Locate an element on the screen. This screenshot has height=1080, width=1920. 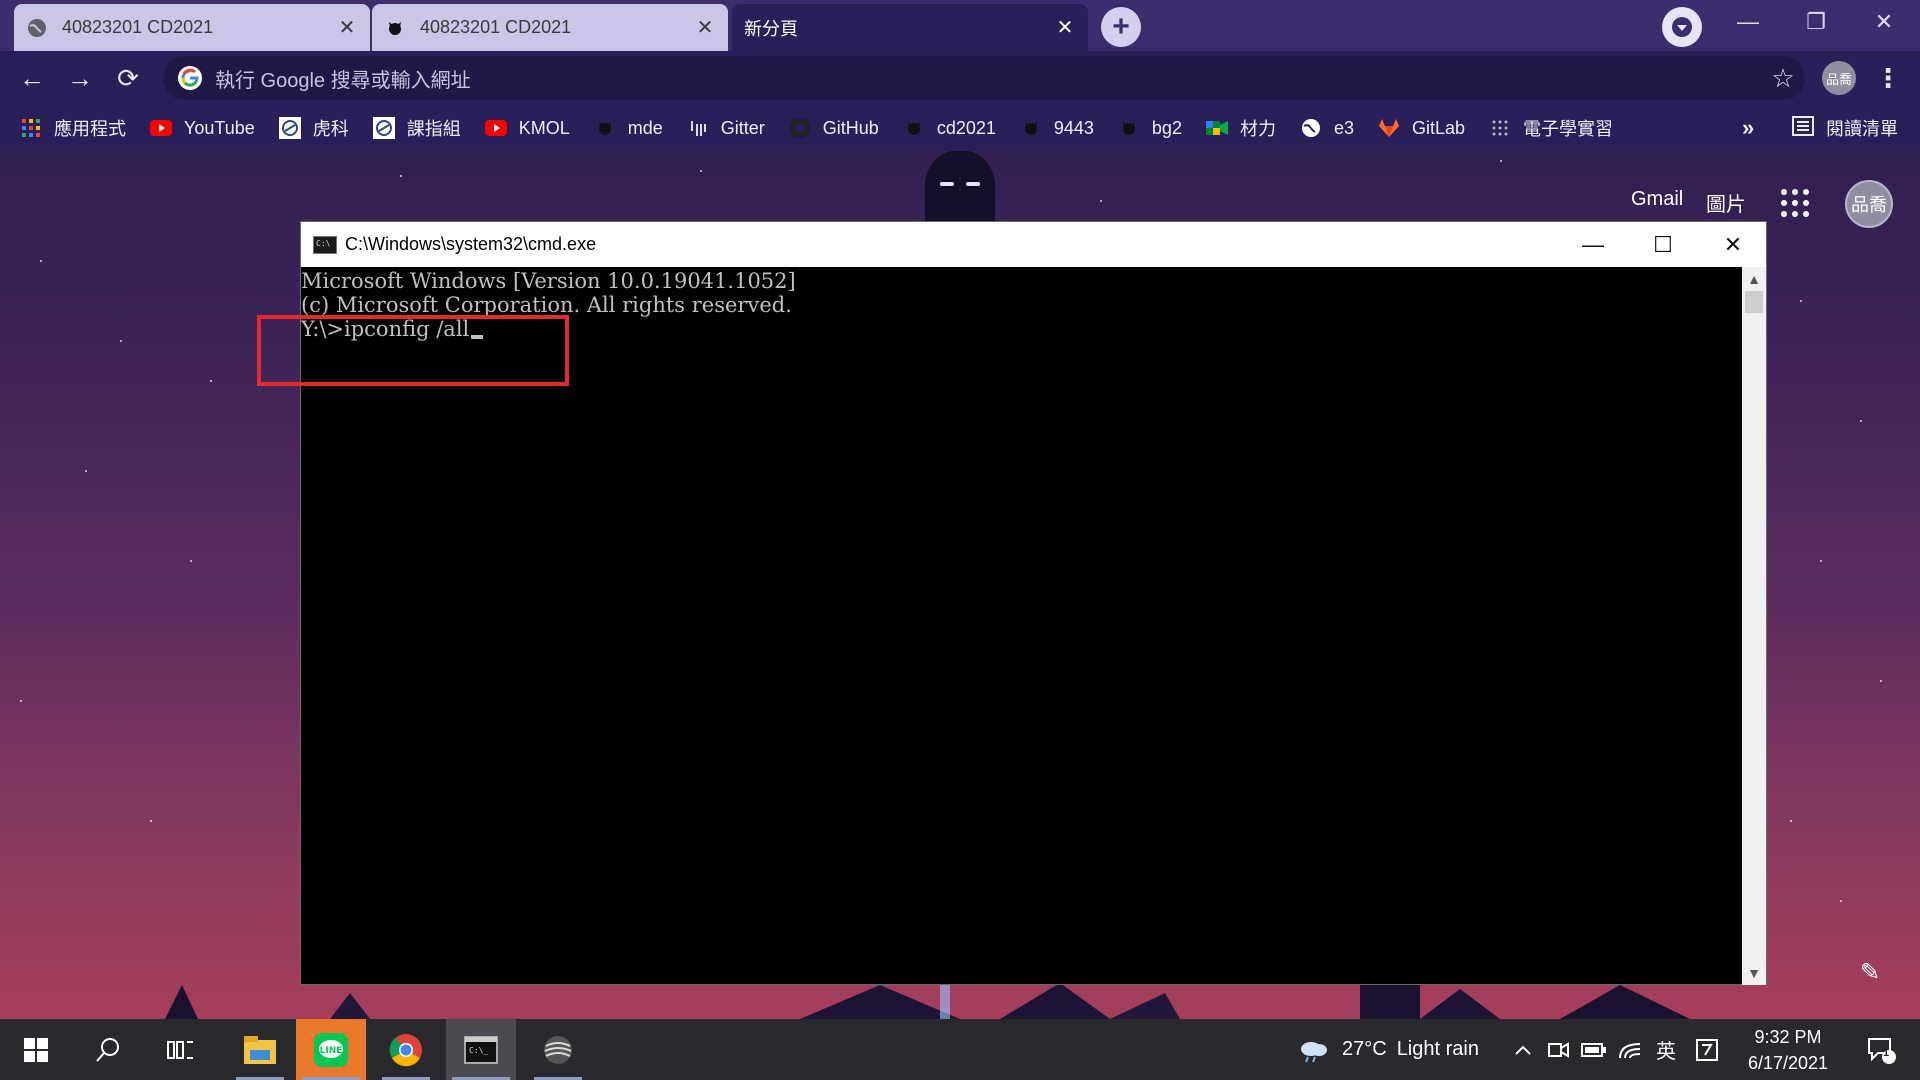
bookmark-label: GitHub is located at coordinates (850, 127).